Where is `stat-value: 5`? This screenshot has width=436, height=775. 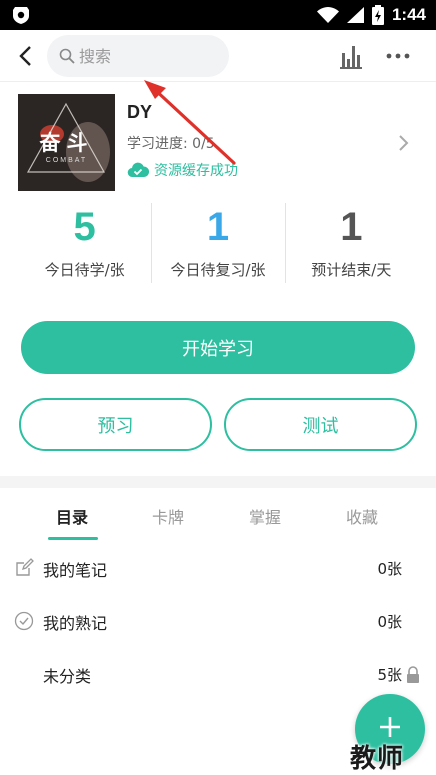
stat-value: 5 is located at coordinates (84, 227).